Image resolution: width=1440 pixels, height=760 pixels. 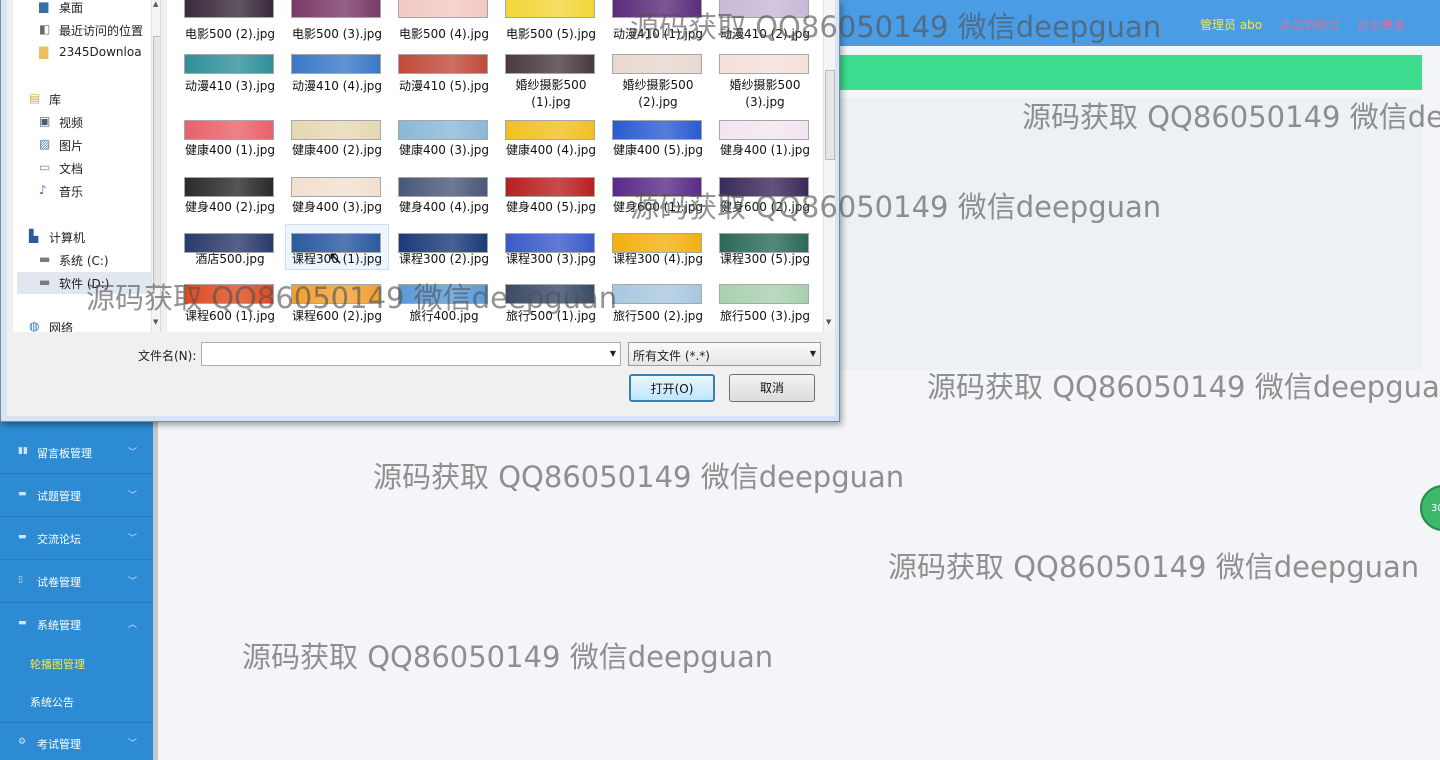 What do you see at coordinates (155, 590) in the screenshot?
I see `sidebar-scrollbar` at bounding box center [155, 590].